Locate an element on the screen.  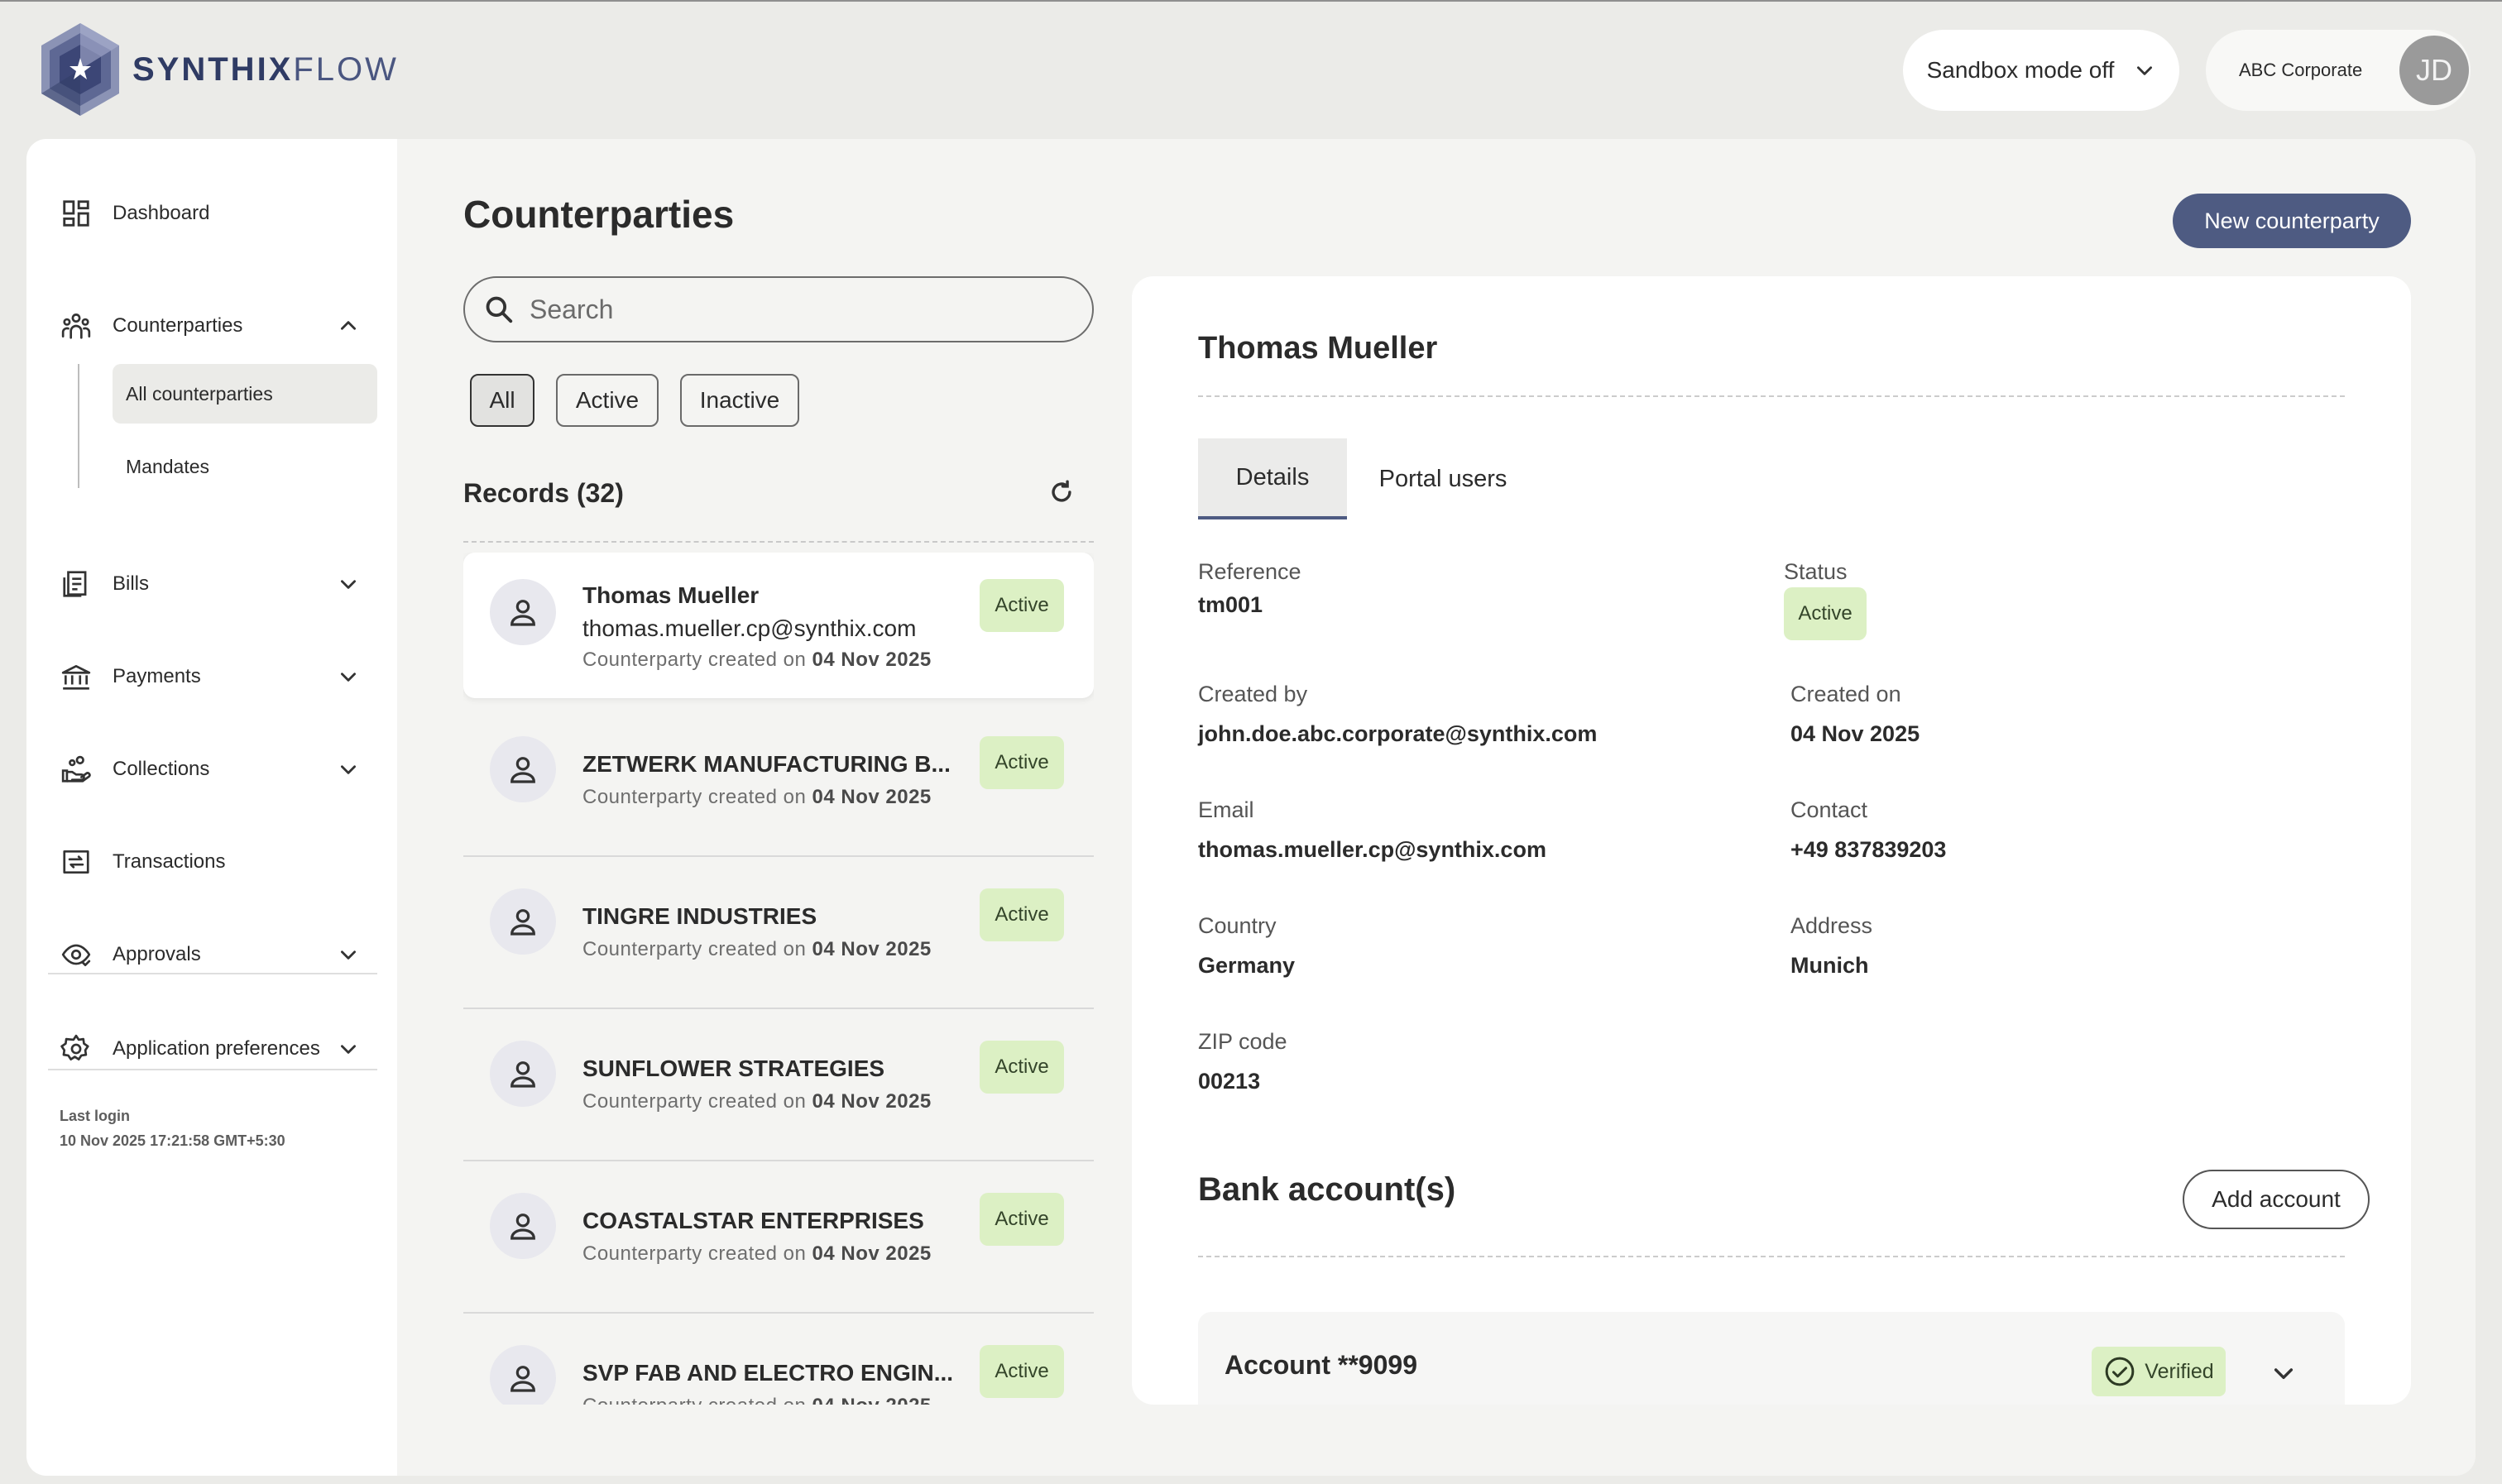
sidebar-item-counterparties: Counterparties is located at coordinates (215, 326).